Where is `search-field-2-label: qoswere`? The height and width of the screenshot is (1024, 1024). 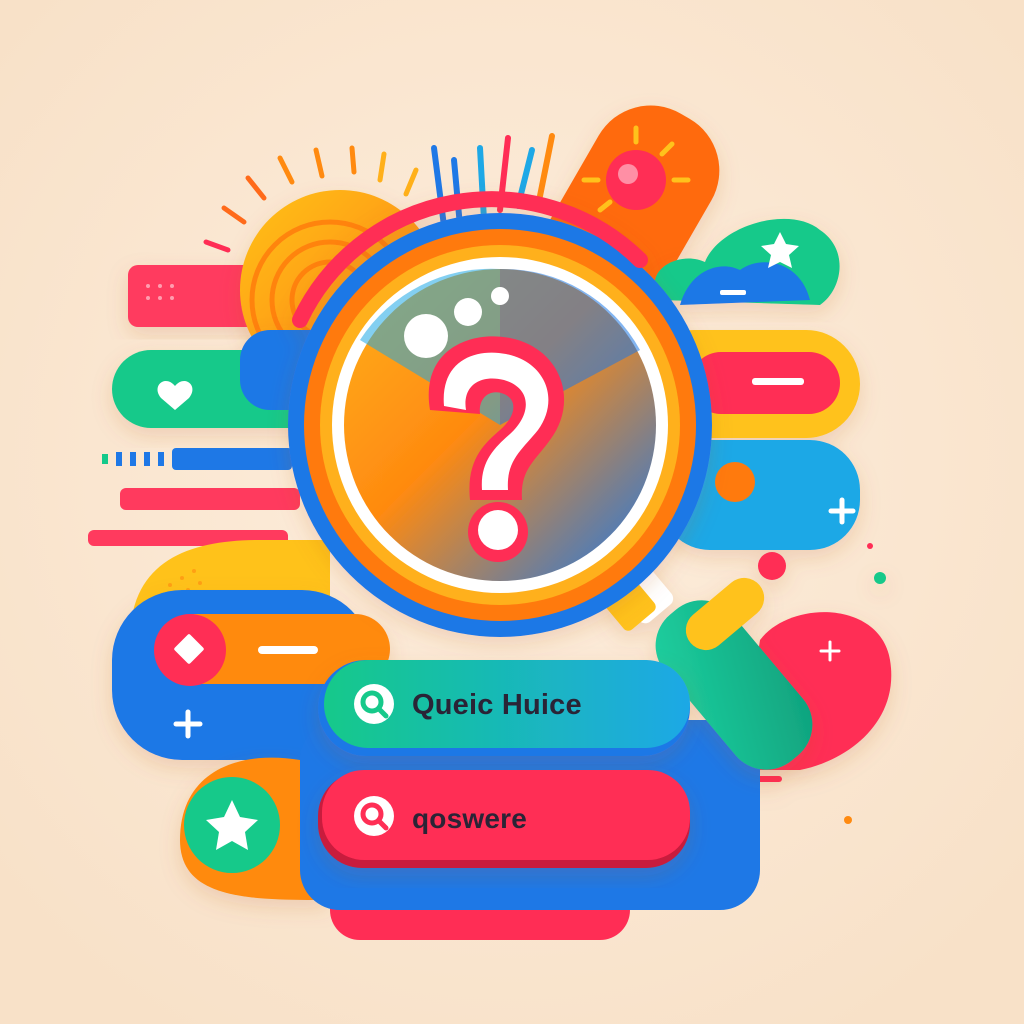
search-field-2-label: qoswere is located at coordinates (469, 818).